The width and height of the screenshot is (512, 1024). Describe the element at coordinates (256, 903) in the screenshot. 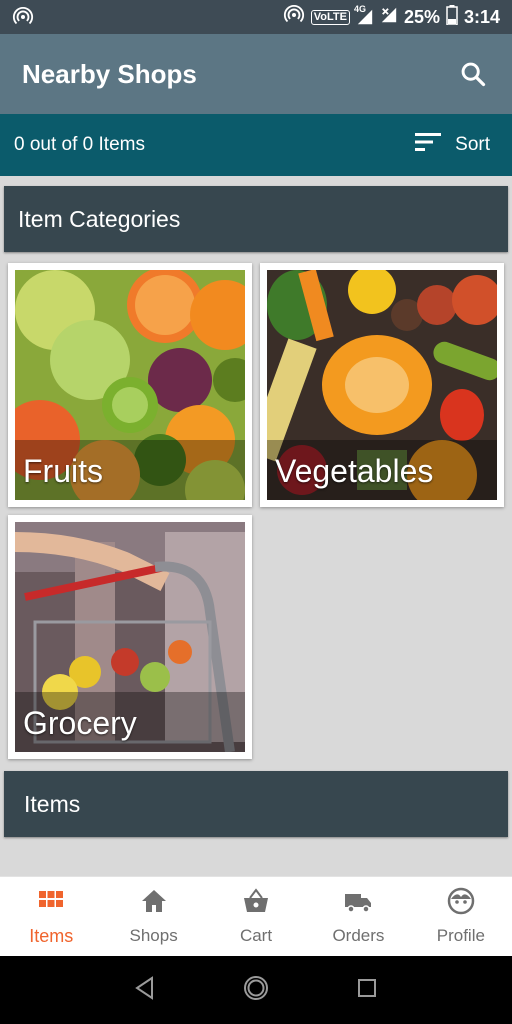

I see `basket-icon` at that location.